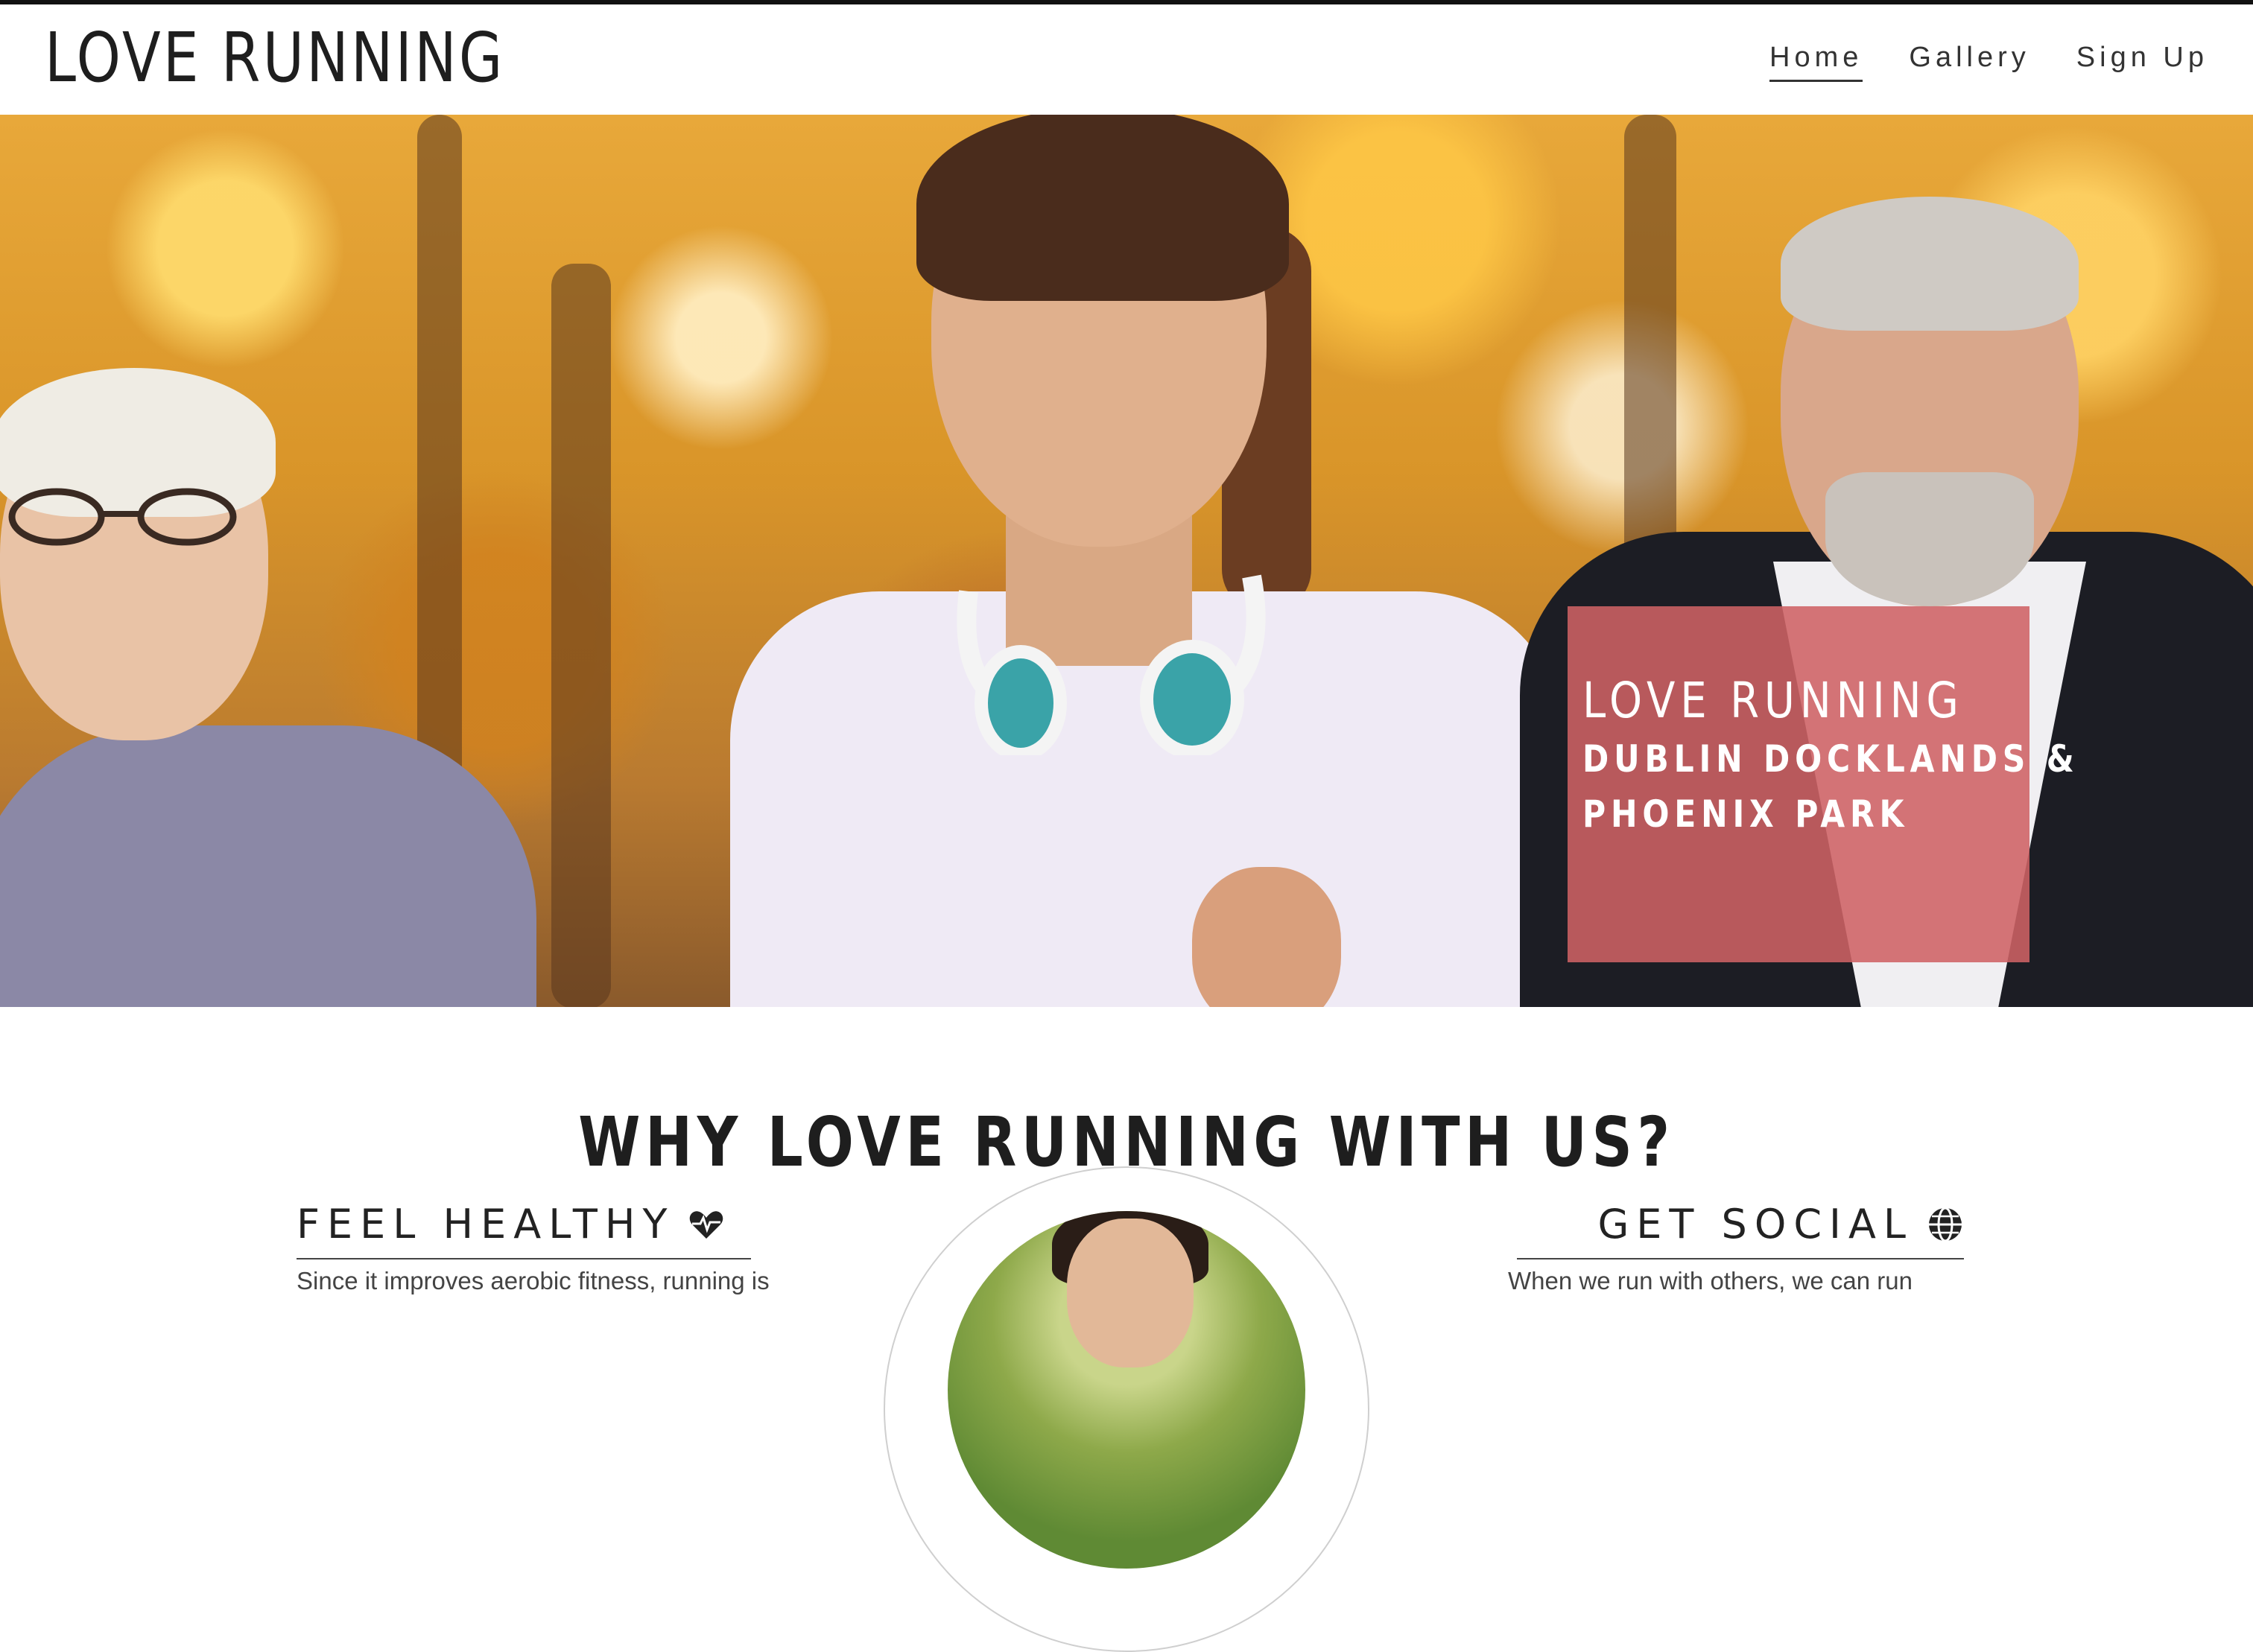  I want to click on main-nav: Home Gallery Sign Up, so click(1988, 62).